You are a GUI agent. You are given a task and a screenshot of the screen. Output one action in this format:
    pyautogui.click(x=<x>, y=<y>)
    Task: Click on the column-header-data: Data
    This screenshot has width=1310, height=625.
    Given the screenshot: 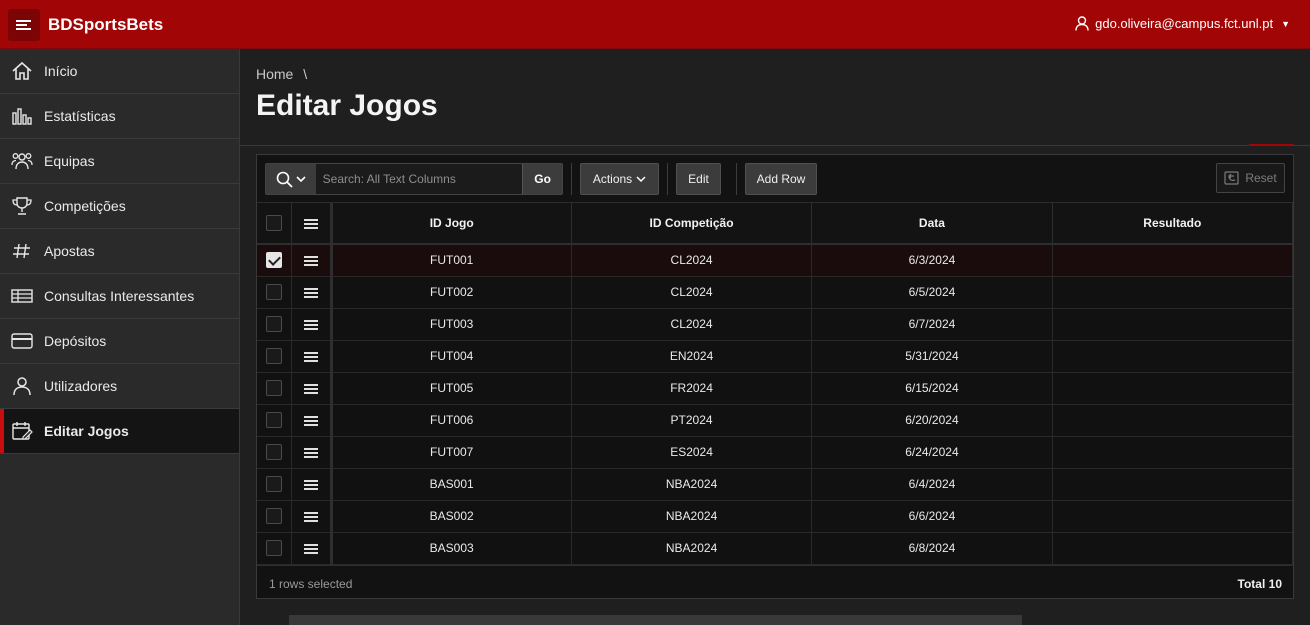 What is the action you would take?
    pyautogui.click(x=932, y=224)
    